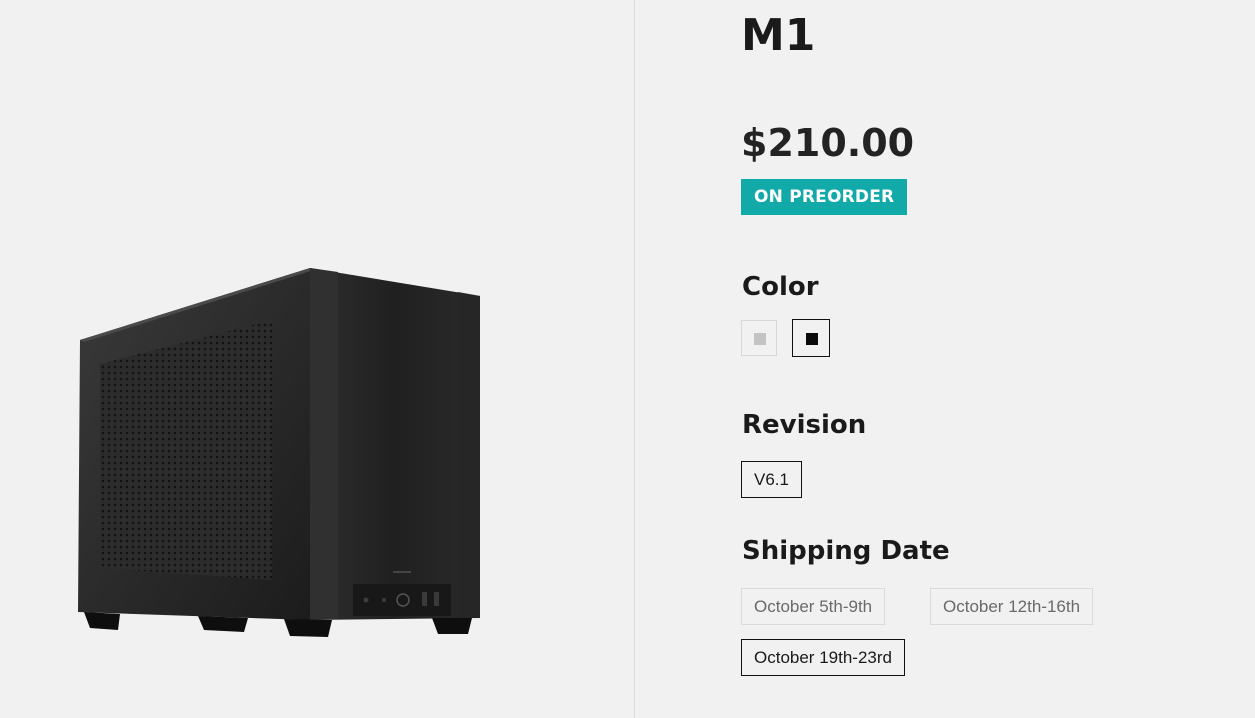  I want to click on silver-chip, so click(760, 339).